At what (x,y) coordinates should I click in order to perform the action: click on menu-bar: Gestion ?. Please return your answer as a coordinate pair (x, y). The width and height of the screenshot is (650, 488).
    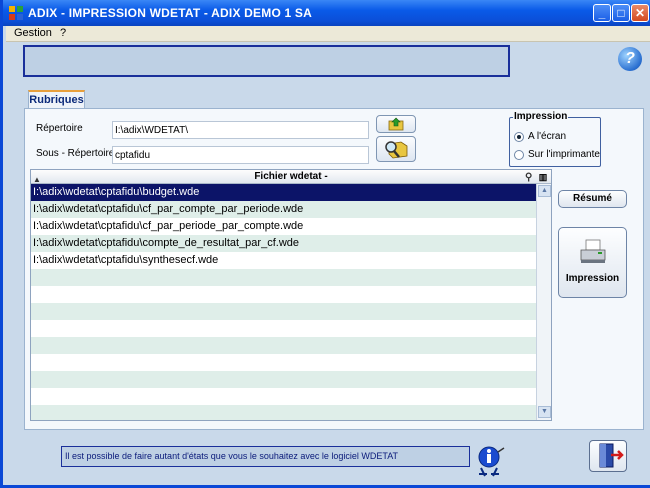
    Looking at the image, I should click on (328, 34).